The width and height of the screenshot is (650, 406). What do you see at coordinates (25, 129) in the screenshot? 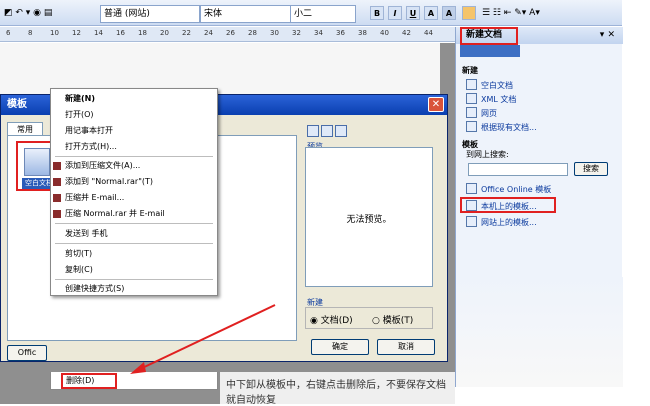
I see `tab-common: 常用` at bounding box center [25, 129].